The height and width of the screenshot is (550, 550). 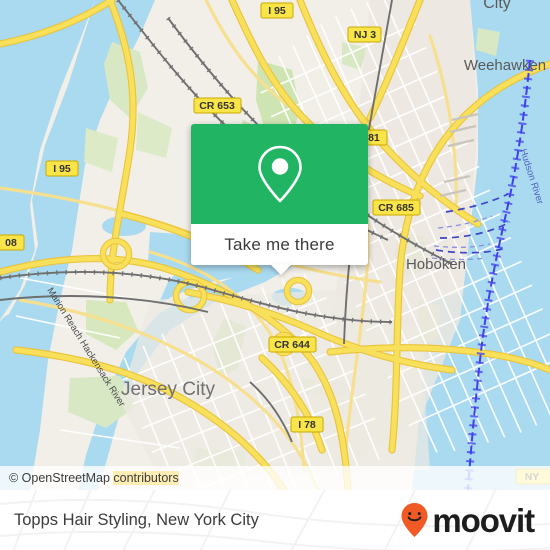 I want to click on route-shield: CR 653, so click(x=217, y=105).